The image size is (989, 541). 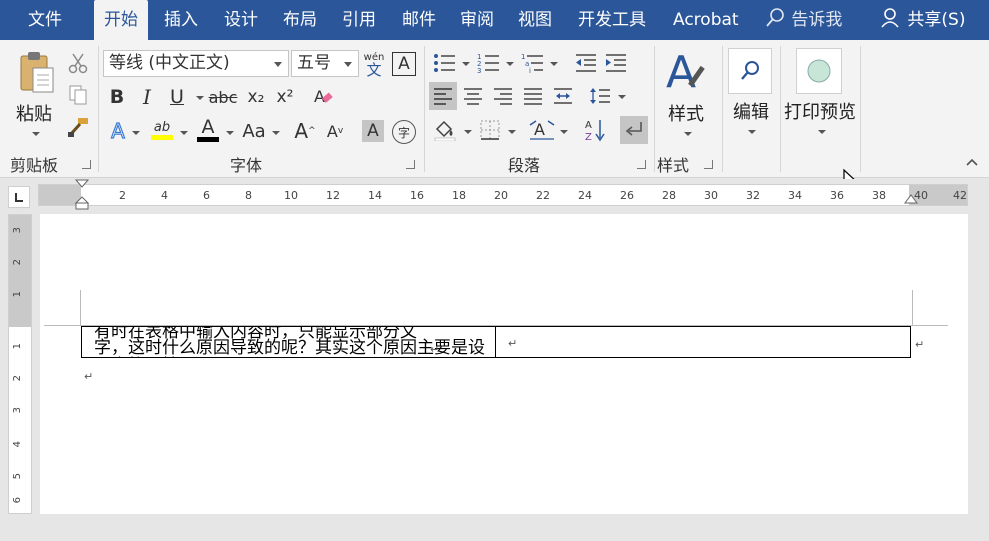 What do you see at coordinates (305, 131) in the screenshot?
I see `grow-font-button: A ^` at bounding box center [305, 131].